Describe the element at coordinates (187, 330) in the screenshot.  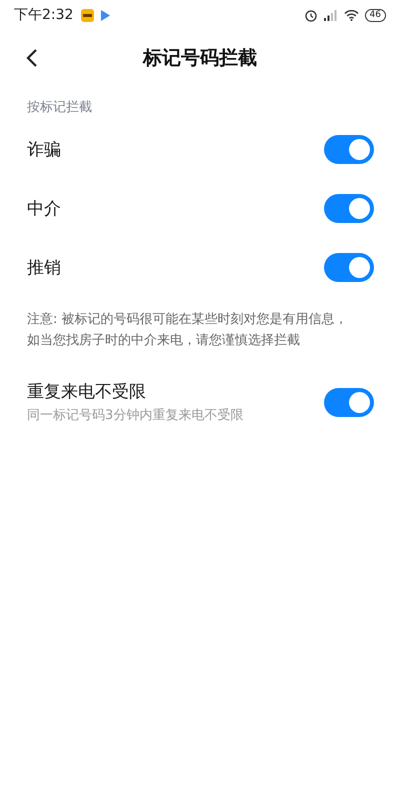
I see `note-text: 注意: 被标记的号码很可能在某些时刻对您是有用信息，如当您找房子时的中介来电，请您谨慎选择拦截` at that location.